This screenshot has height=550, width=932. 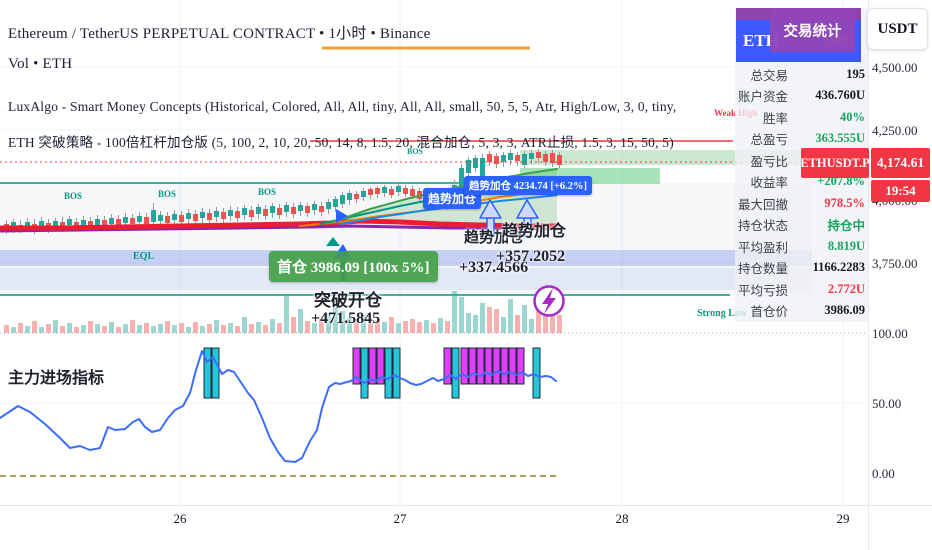 What do you see at coordinates (56, 378) in the screenshot?
I see `oscillator-title: 主力进场指标` at bounding box center [56, 378].